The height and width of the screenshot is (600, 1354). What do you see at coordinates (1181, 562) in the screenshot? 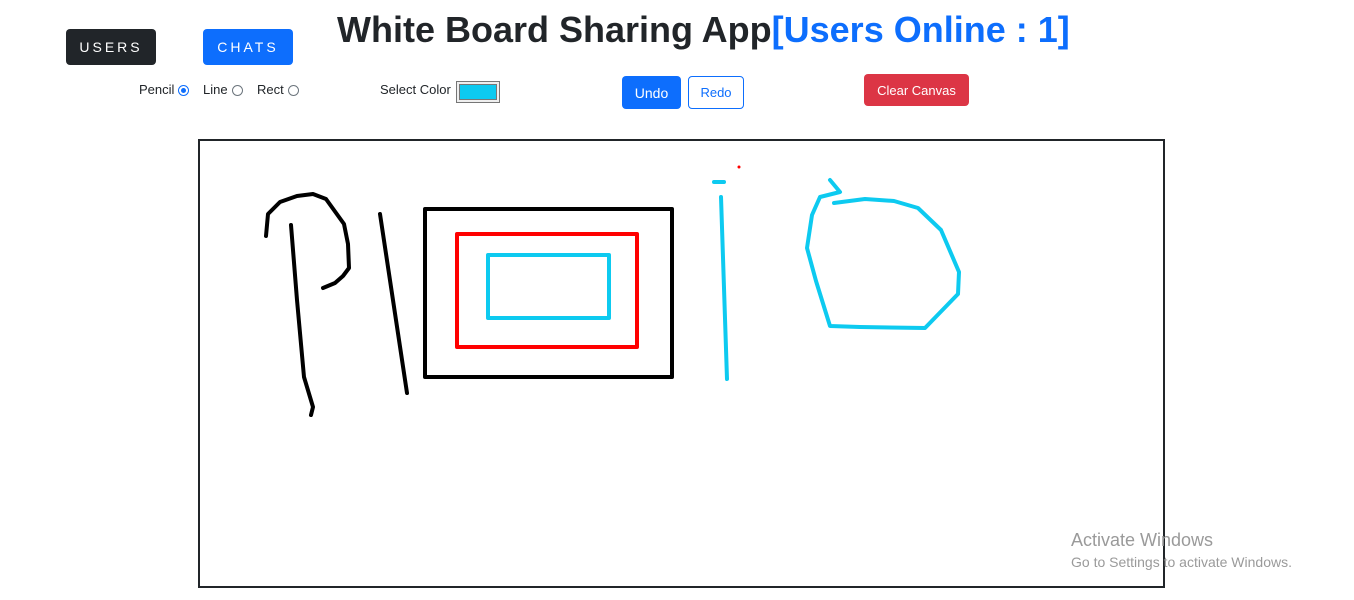
I see `watermark-subtitle: Go to Settings to activate Windows.` at bounding box center [1181, 562].